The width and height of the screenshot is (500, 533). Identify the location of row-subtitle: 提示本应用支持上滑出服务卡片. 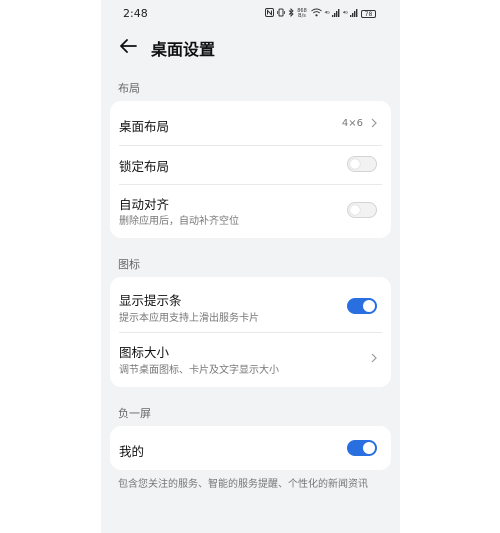
(189, 318).